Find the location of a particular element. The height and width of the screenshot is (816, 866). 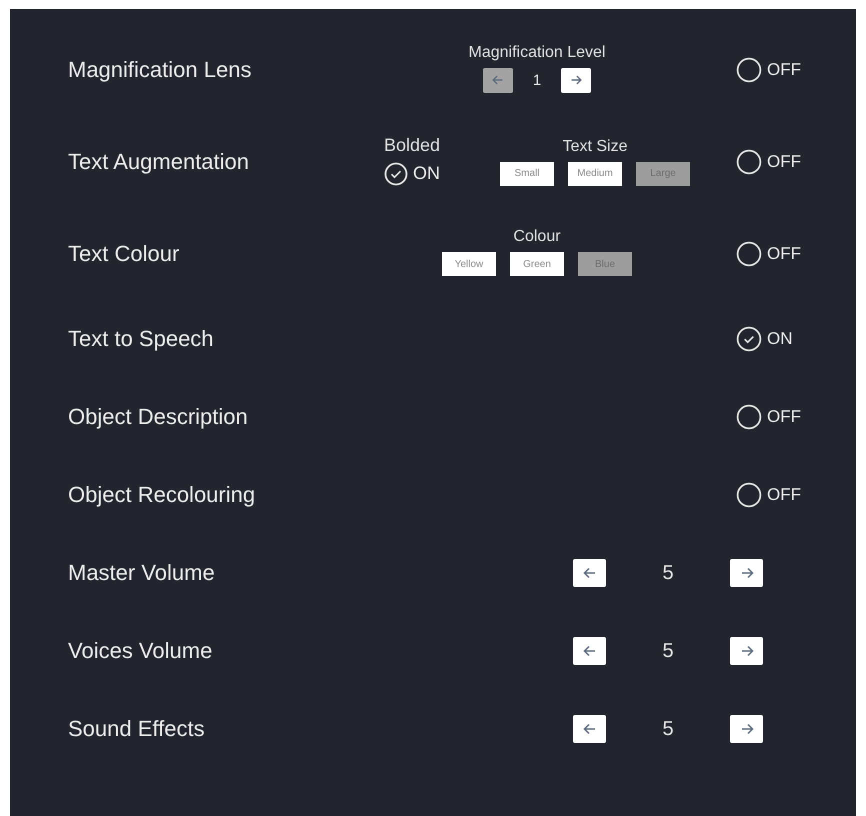

setting-label: Sound Effects is located at coordinates (137, 729).